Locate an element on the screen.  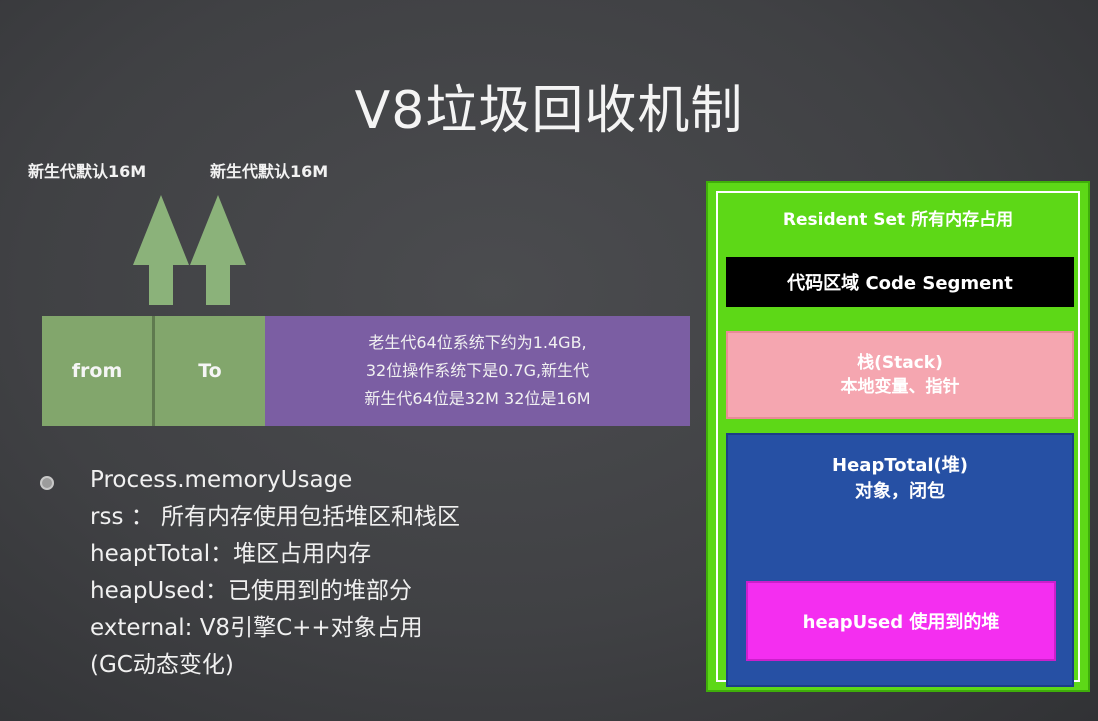
from-space-label: from is located at coordinates (97, 371).